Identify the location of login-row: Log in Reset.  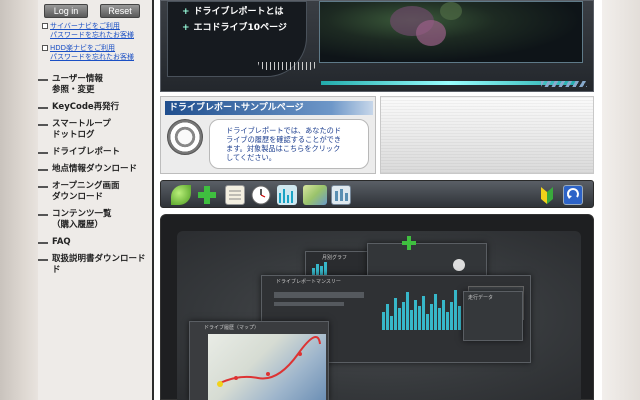
(92, 11).